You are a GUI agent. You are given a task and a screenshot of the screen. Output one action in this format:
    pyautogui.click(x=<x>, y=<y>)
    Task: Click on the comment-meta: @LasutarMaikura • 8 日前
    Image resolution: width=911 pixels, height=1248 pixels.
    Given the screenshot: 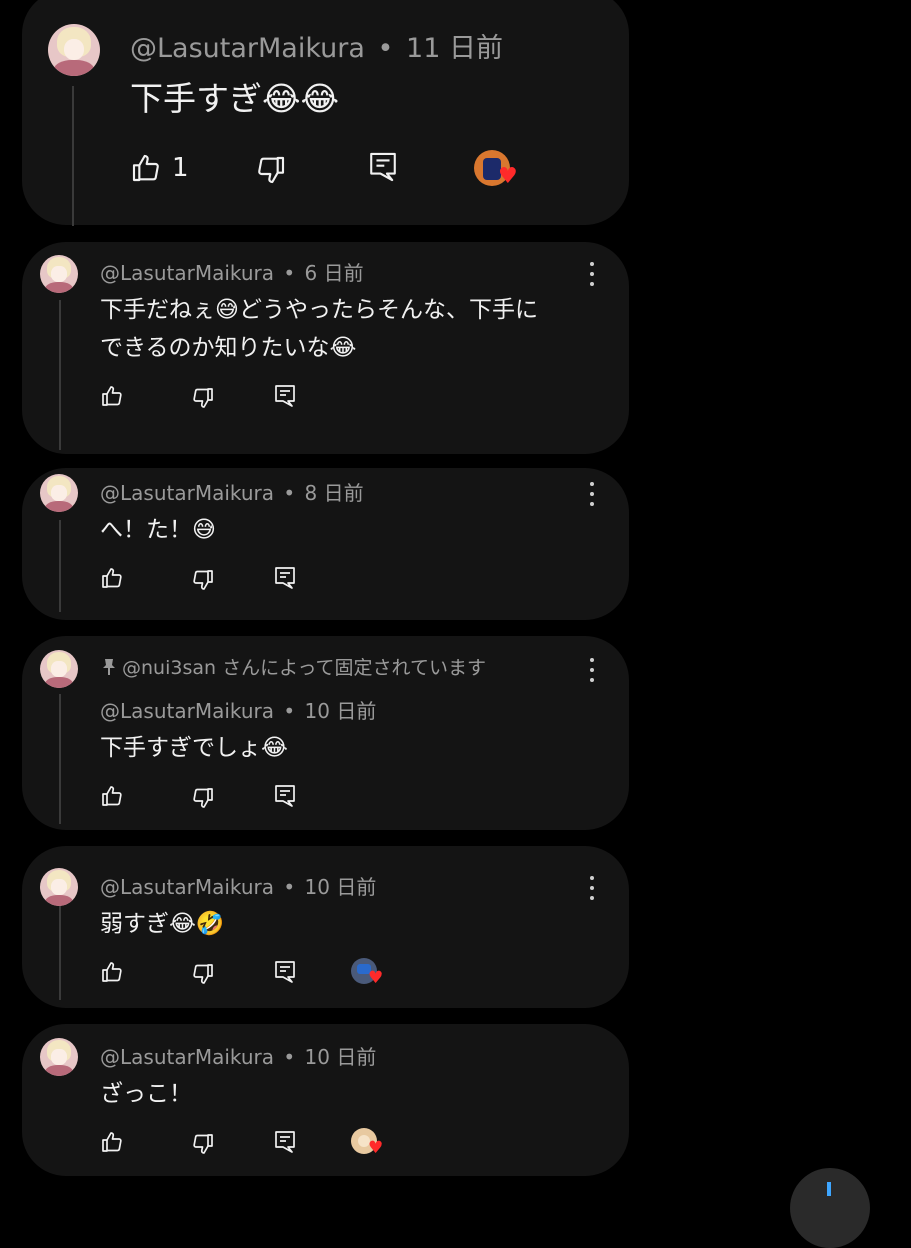 What is the action you would take?
    pyautogui.click(x=232, y=491)
    